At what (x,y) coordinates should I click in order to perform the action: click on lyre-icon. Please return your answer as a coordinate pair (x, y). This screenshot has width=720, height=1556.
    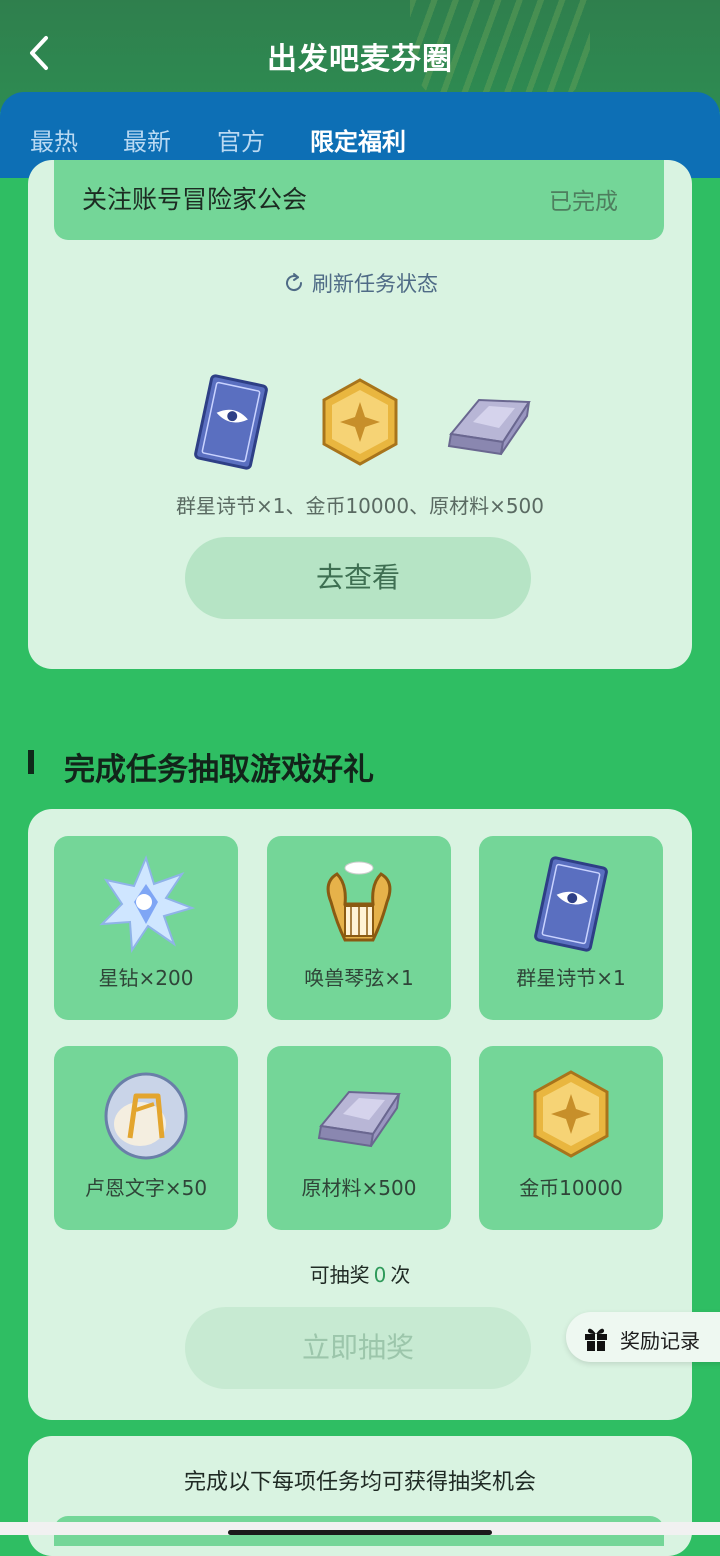
    Looking at the image, I should click on (359, 901).